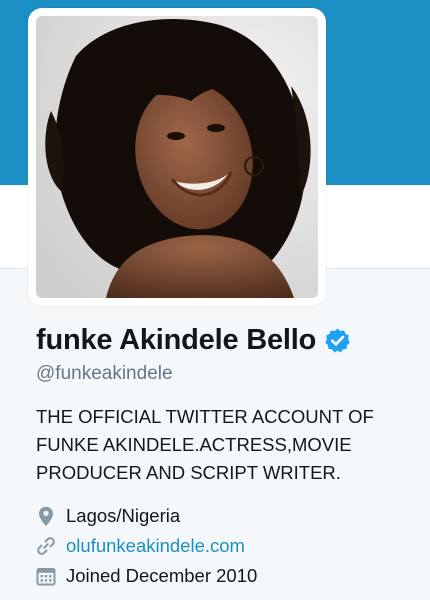 This screenshot has height=600, width=430. What do you see at coordinates (231, 516) in the screenshot?
I see `location-row: Lagos/Nigeria` at bounding box center [231, 516].